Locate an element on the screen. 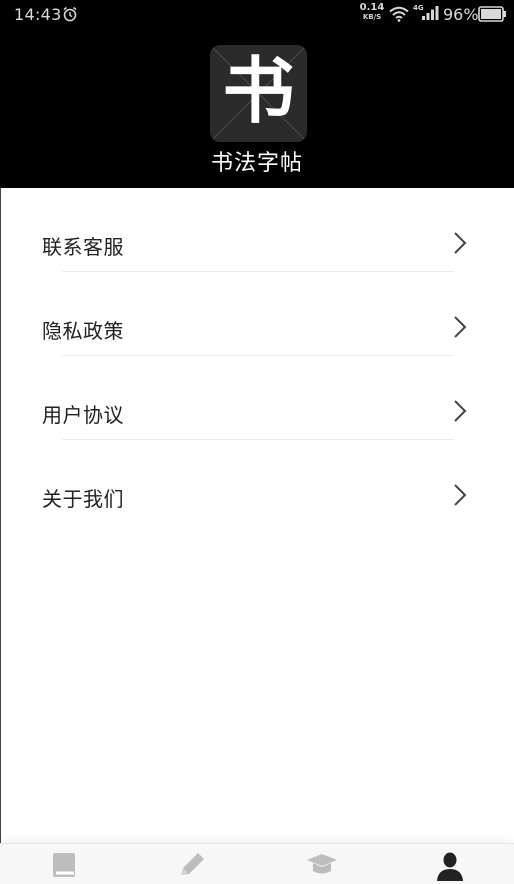 The image size is (514, 884). wifi-icon is located at coordinates (399, 14).